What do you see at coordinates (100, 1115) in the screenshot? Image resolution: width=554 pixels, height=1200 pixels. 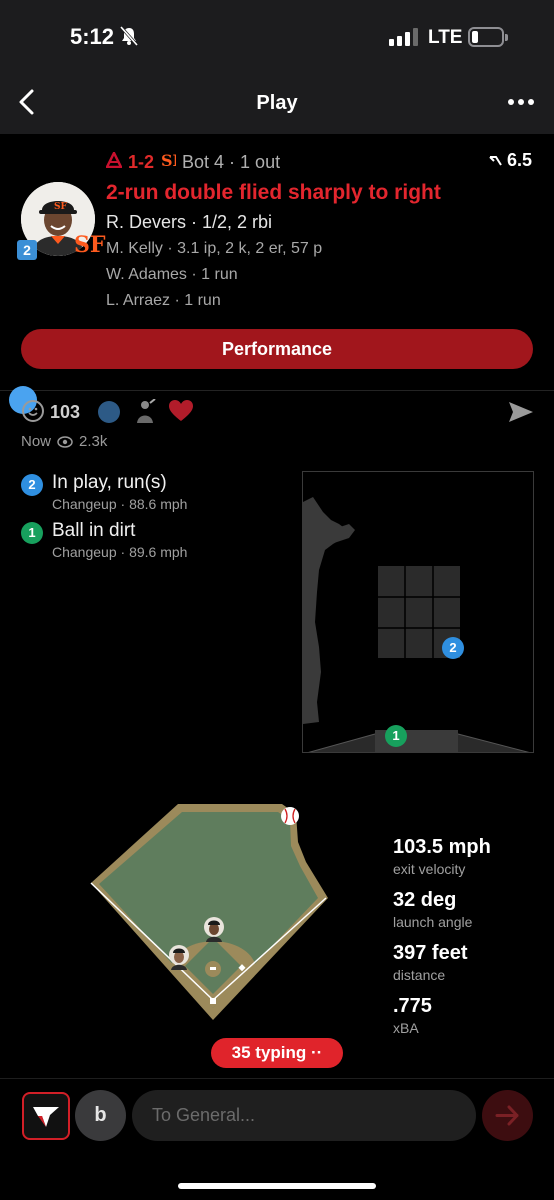 I see `user-avatar: b` at bounding box center [100, 1115].